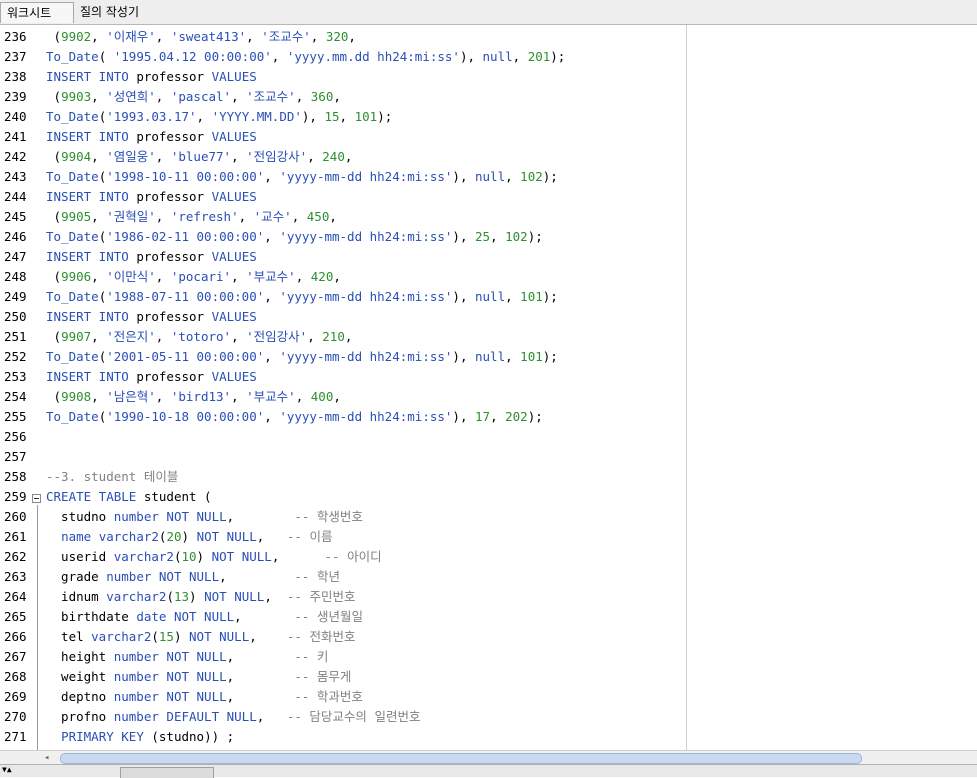 The height and width of the screenshot is (778, 977). What do you see at coordinates (76, 576) in the screenshot?
I see `code-token: grade` at bounding box center [76, 576].